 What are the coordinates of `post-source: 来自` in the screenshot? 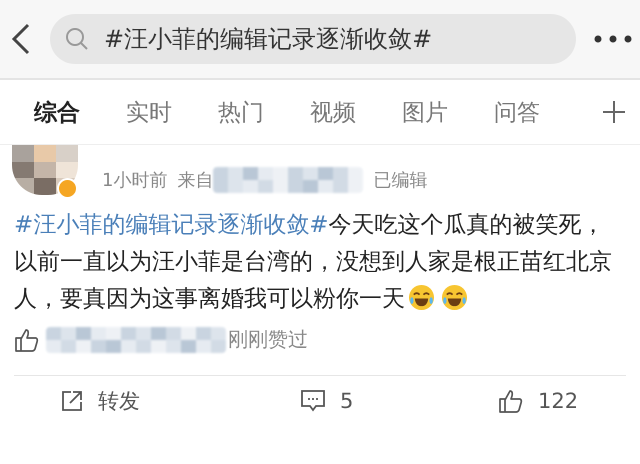 It's located at (195, 180).